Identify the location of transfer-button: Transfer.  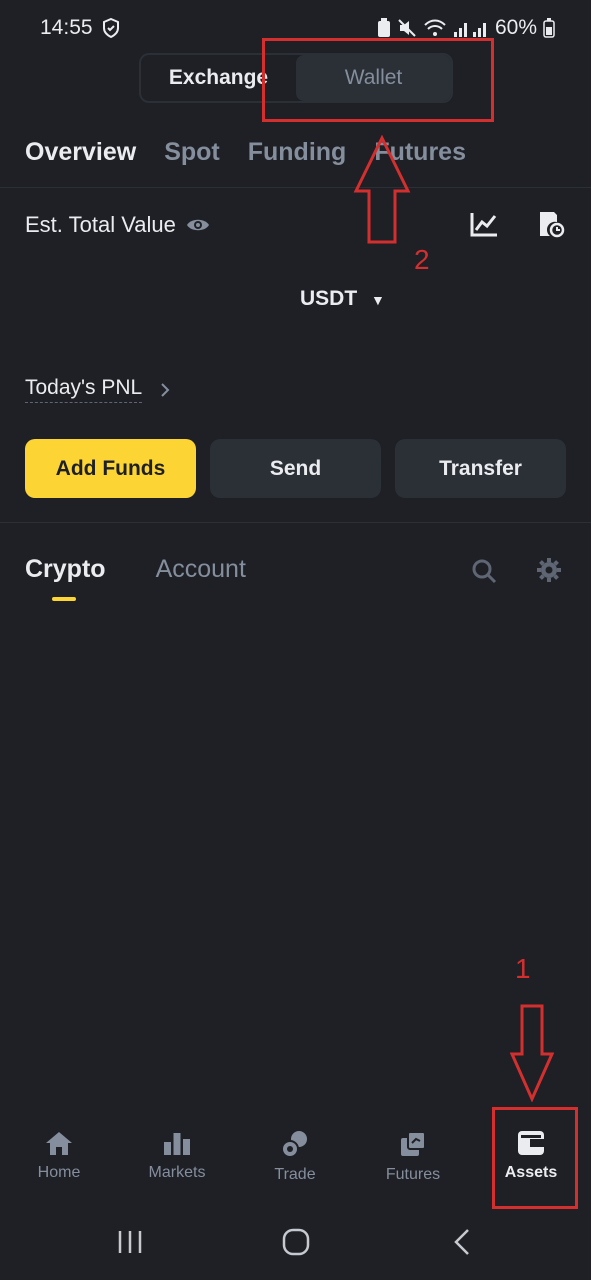
(480, 468).